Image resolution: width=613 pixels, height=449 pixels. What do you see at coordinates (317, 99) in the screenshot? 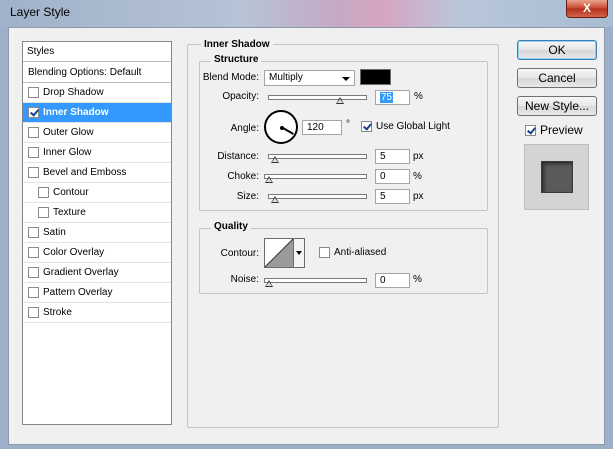
I see `opacity-slider` at bounding box center [317, 99].